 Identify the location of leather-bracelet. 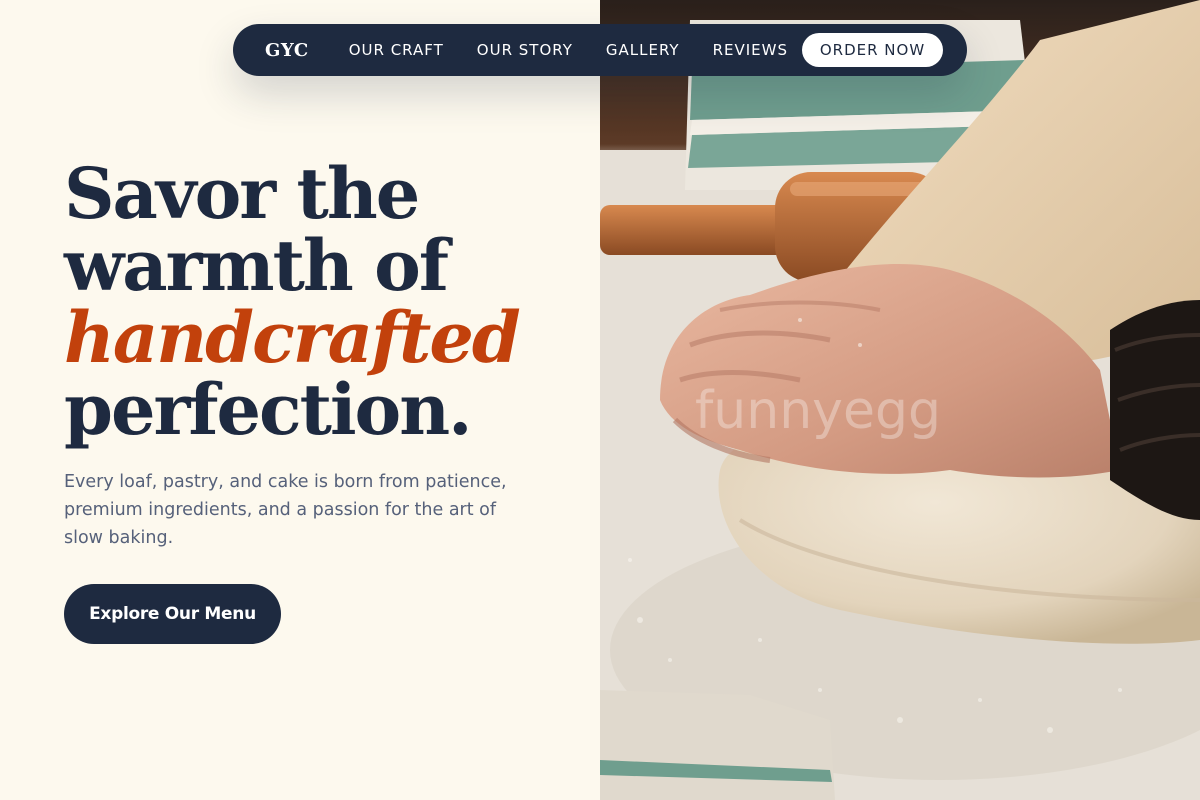
(1155, 410).